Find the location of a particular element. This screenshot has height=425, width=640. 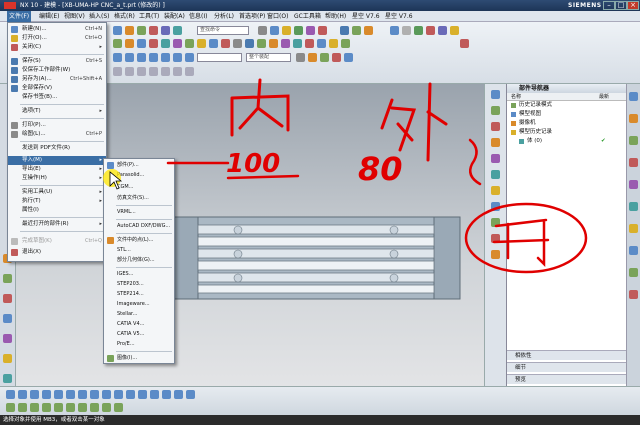

wcs-icon is located at coordinates (321, 43).